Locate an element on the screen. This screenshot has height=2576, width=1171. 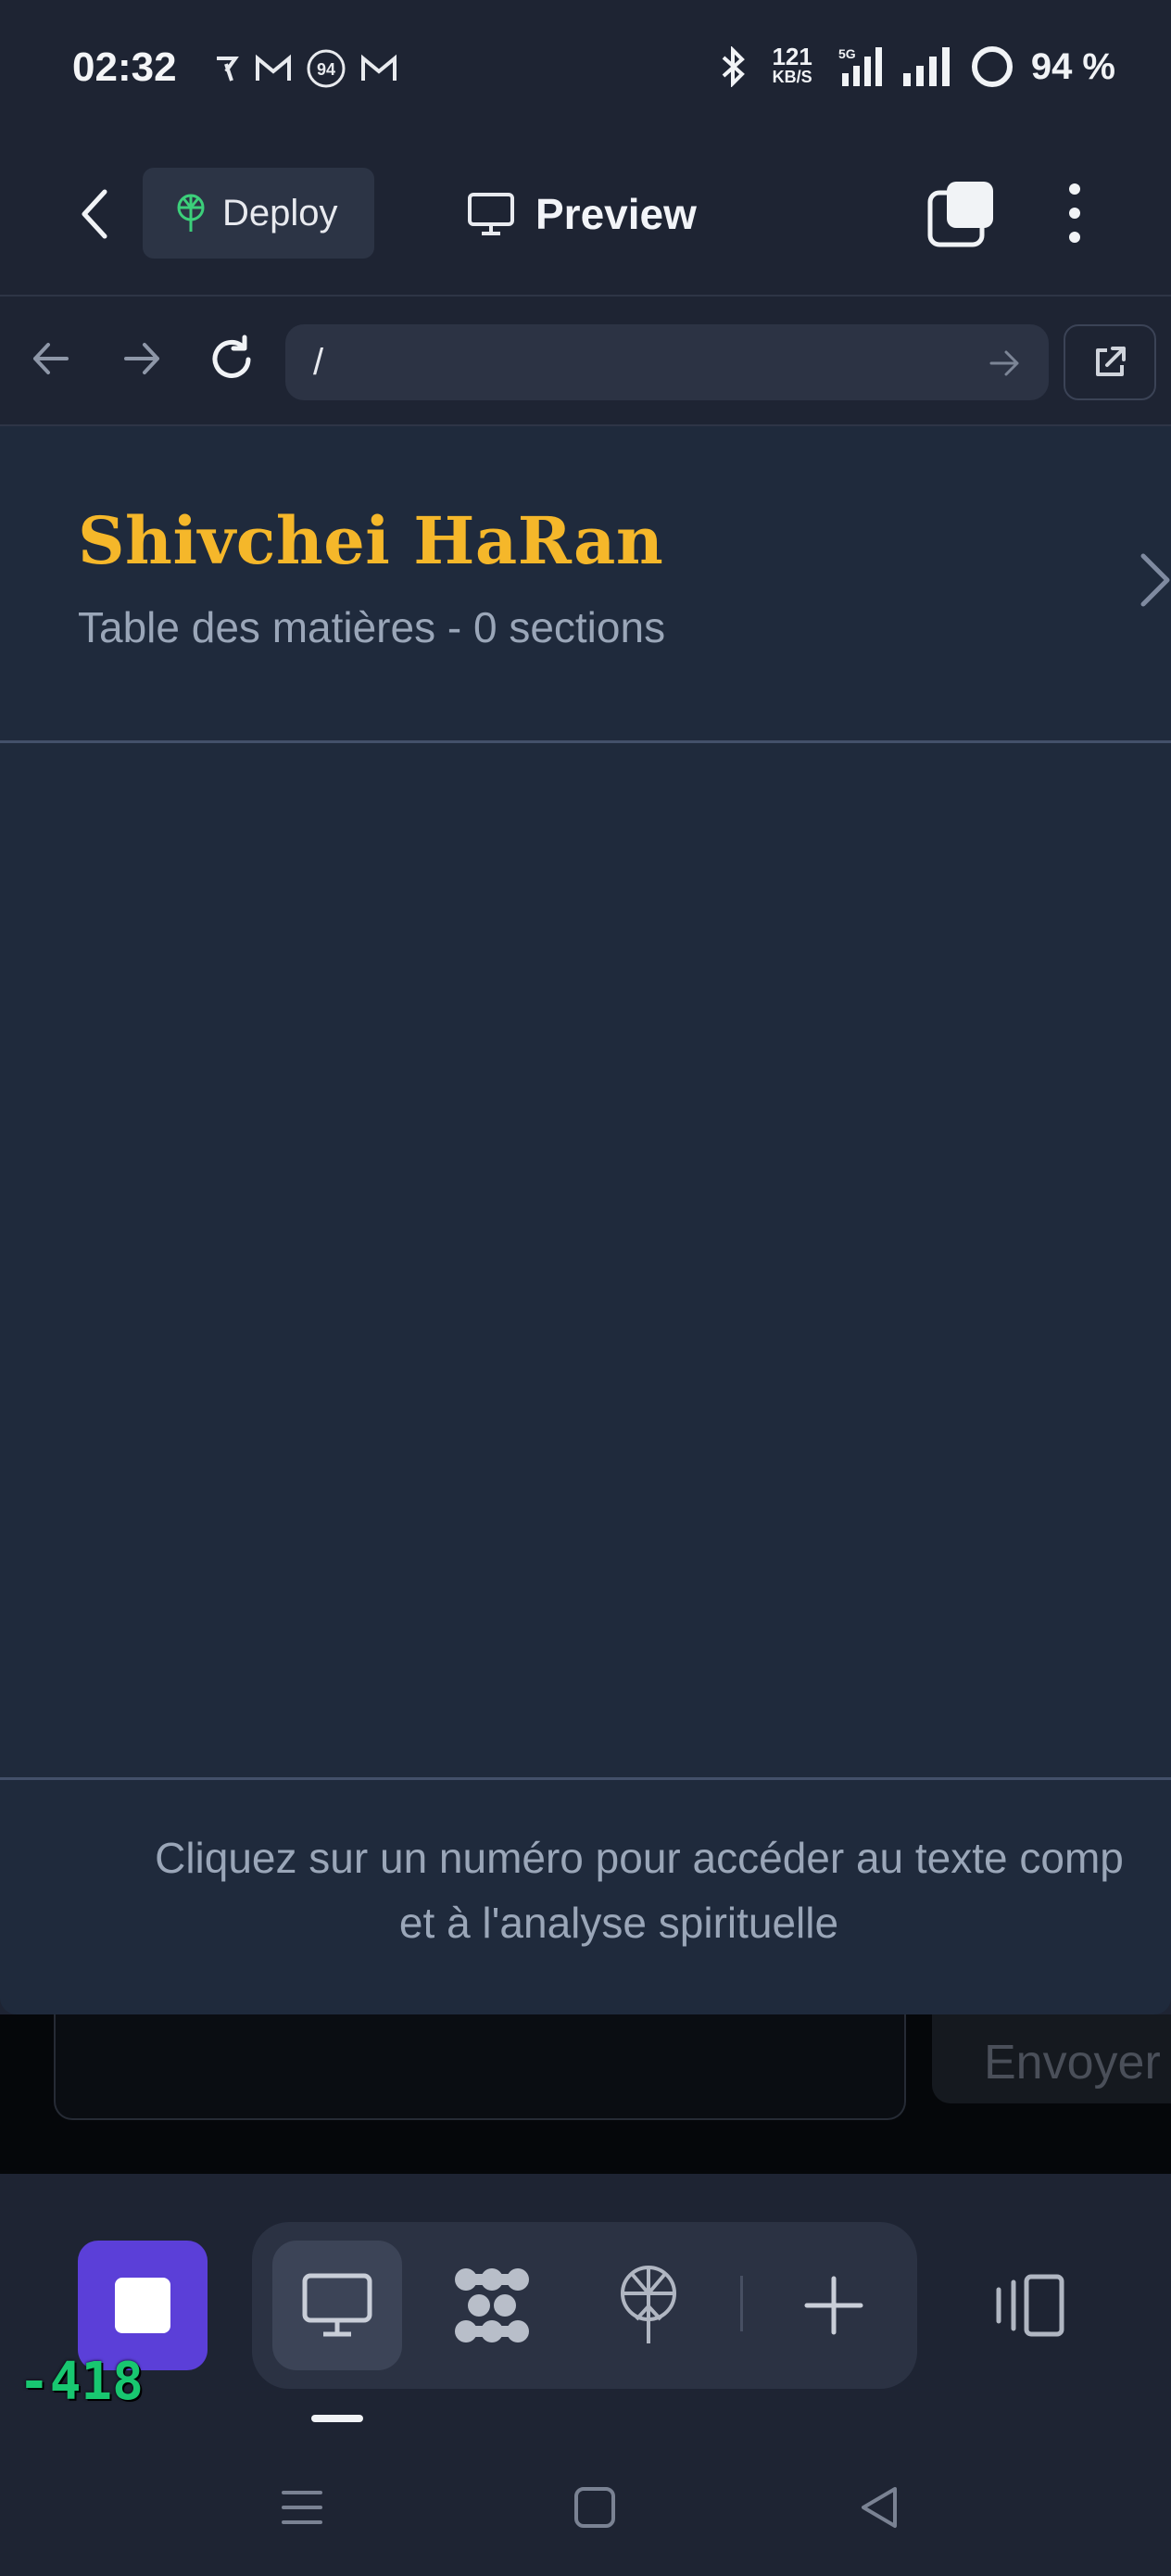
reload-icon is located at coordinates (232, 356).